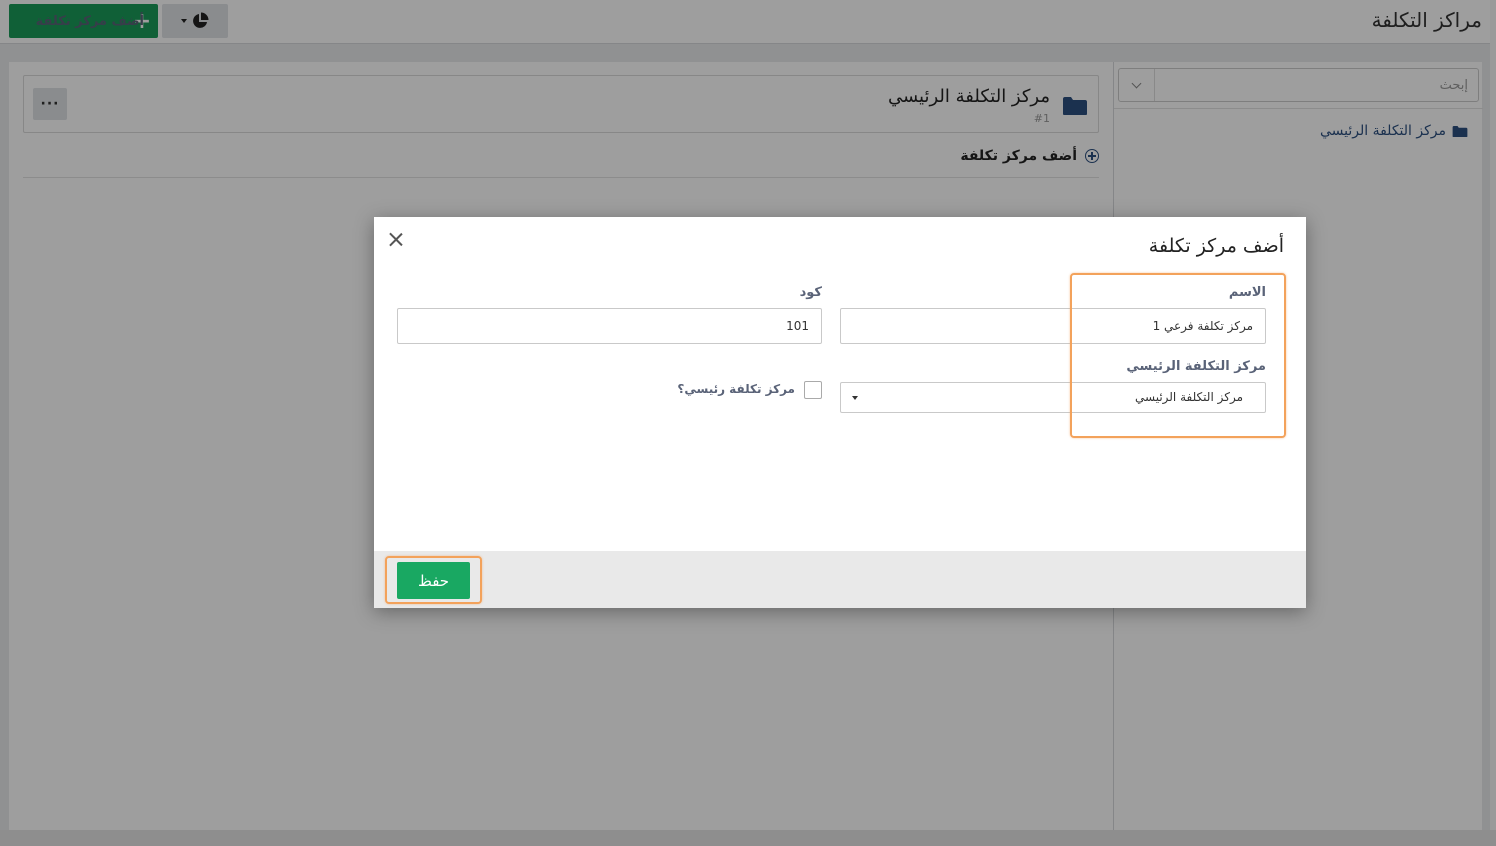 This screenshot has height=846, width=1496. I want to click on save-button: حفظ, so click(433, 580).